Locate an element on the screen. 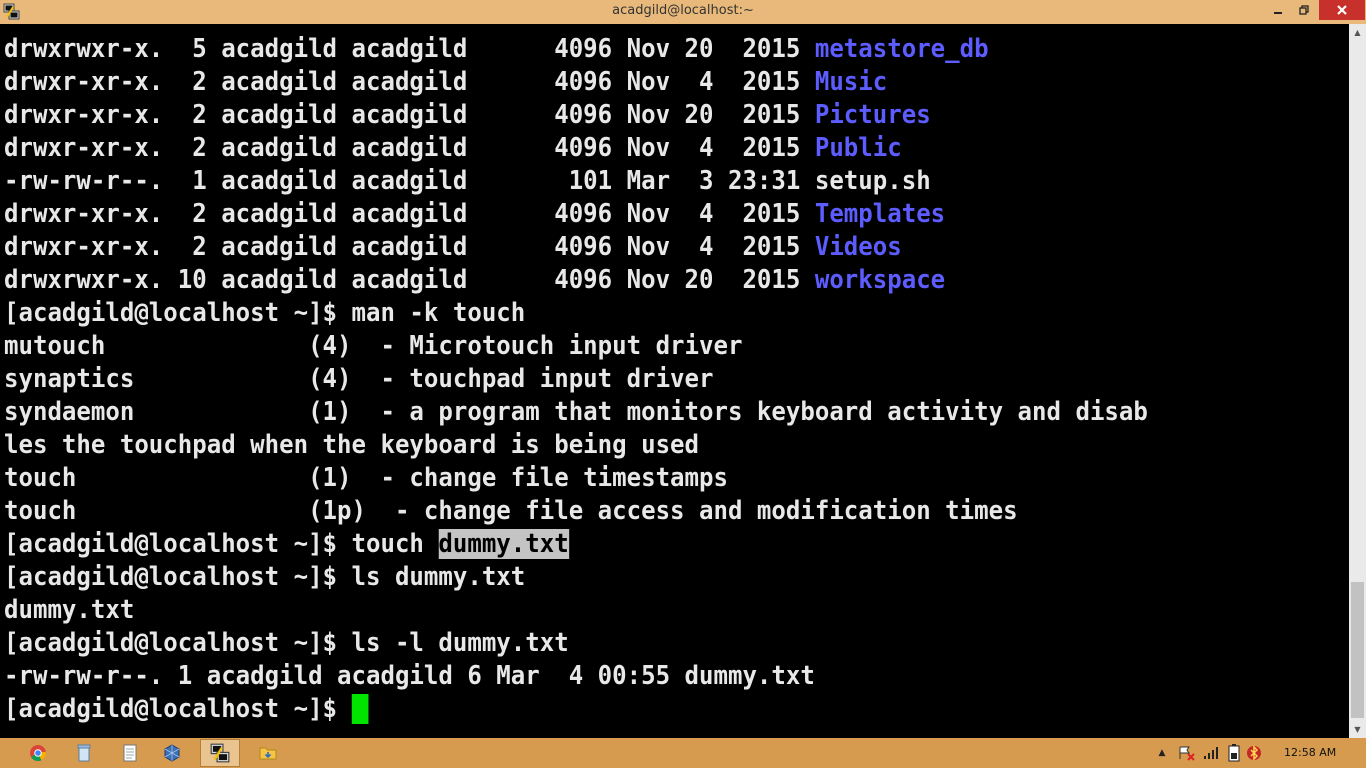 This screenshot has width=1366, height=768. terminal-line-text: dummy.txt is located at coordinates (69, 610).